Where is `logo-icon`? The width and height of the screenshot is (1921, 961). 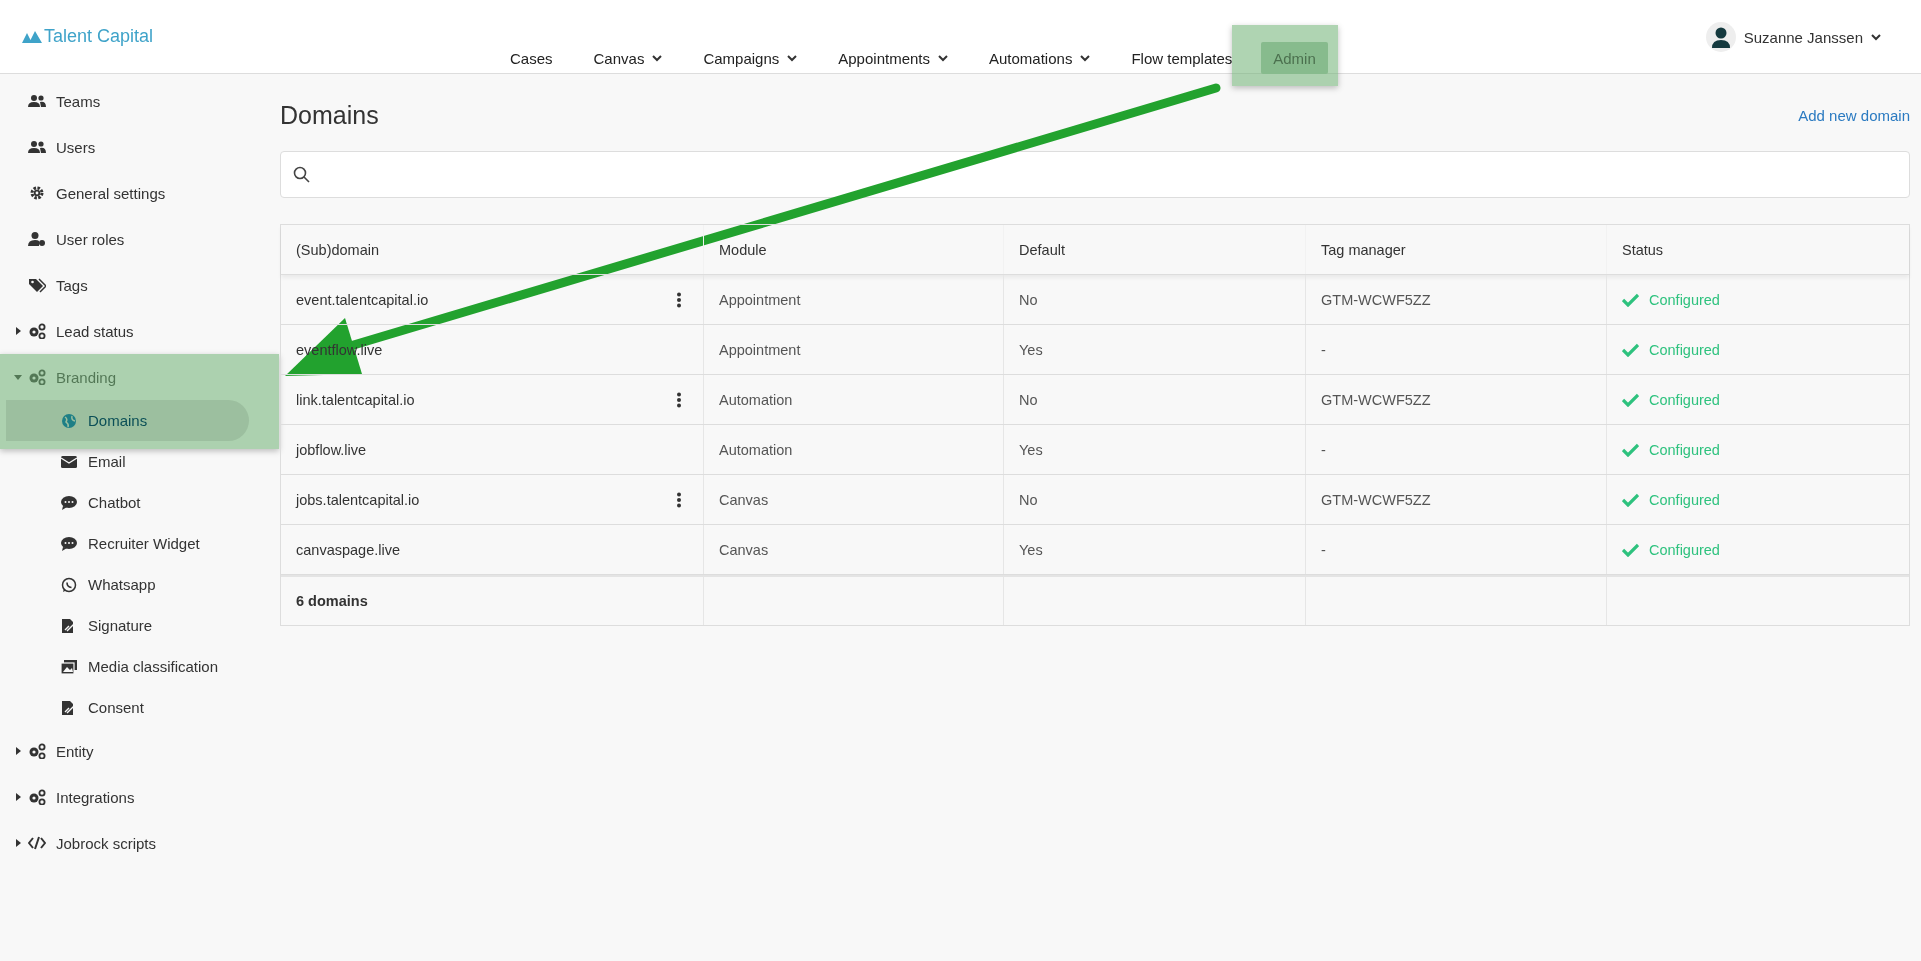 logo-icon is located at coordinates (32, 36).